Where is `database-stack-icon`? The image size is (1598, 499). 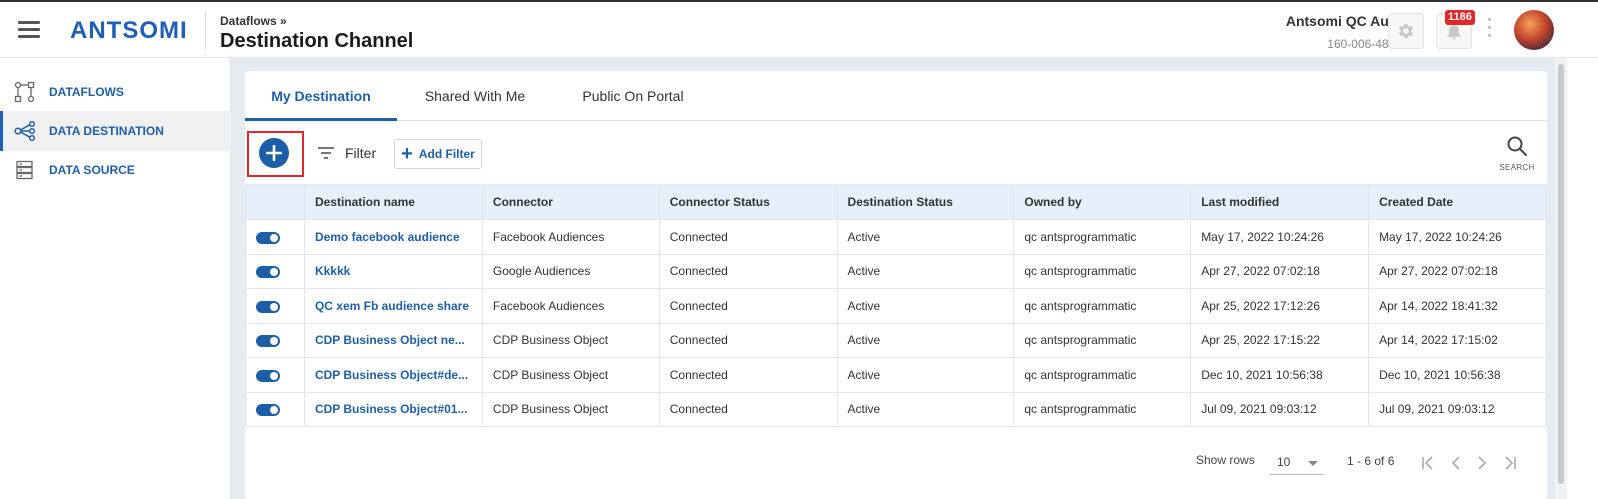
database-stack-icon is located at coordinates (24, 170).